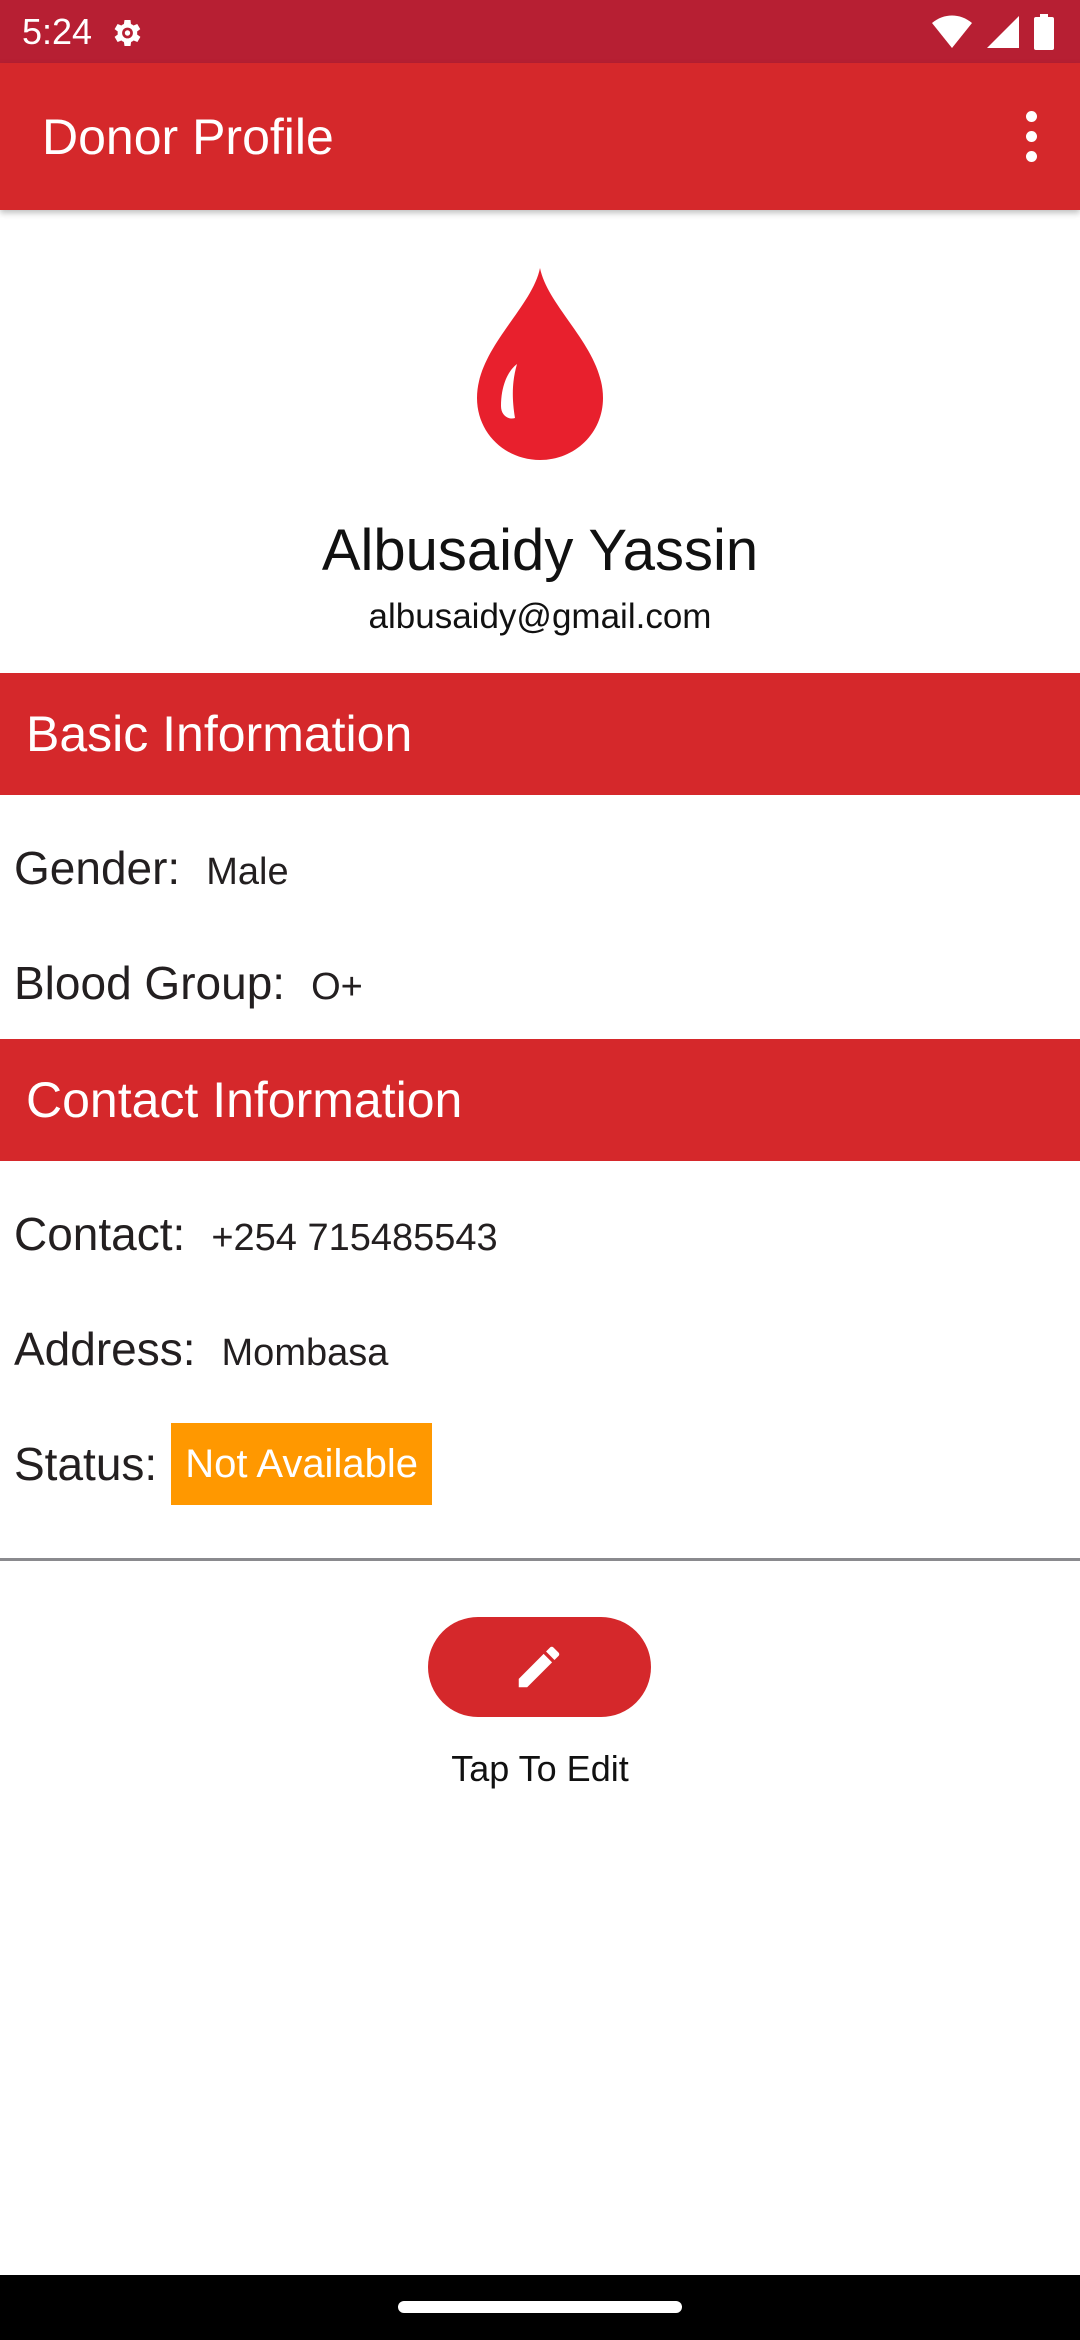 Image resolution: width=1080 pixels, height=2340 pixels. What do you see at coordinates (188, 137) in the screenshot?
I see `app-bar-title: Donor Profile` at bounding box center [188, 137].